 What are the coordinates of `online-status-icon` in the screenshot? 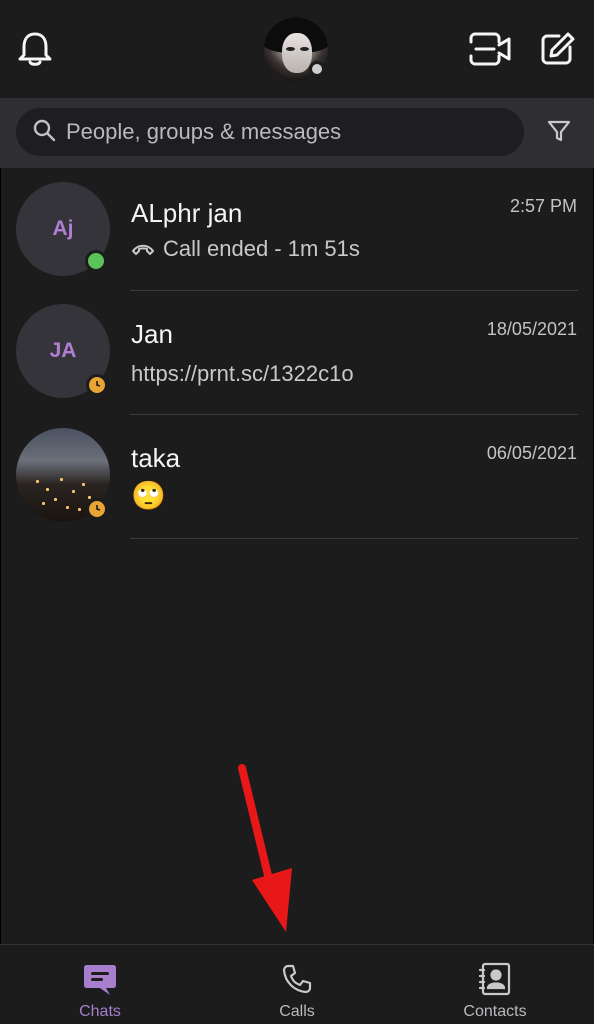 It's located at (96, 261).